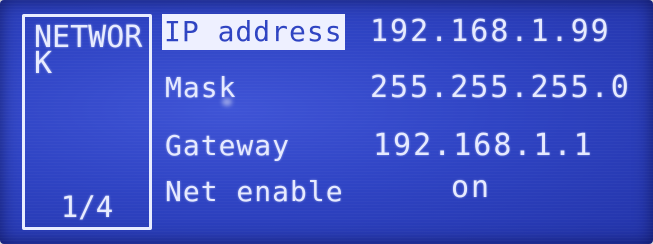  What do you see at coordinates (471, 188) in the screenshot?
I see `net-enable-value: on` at bounding box center [471, 188].